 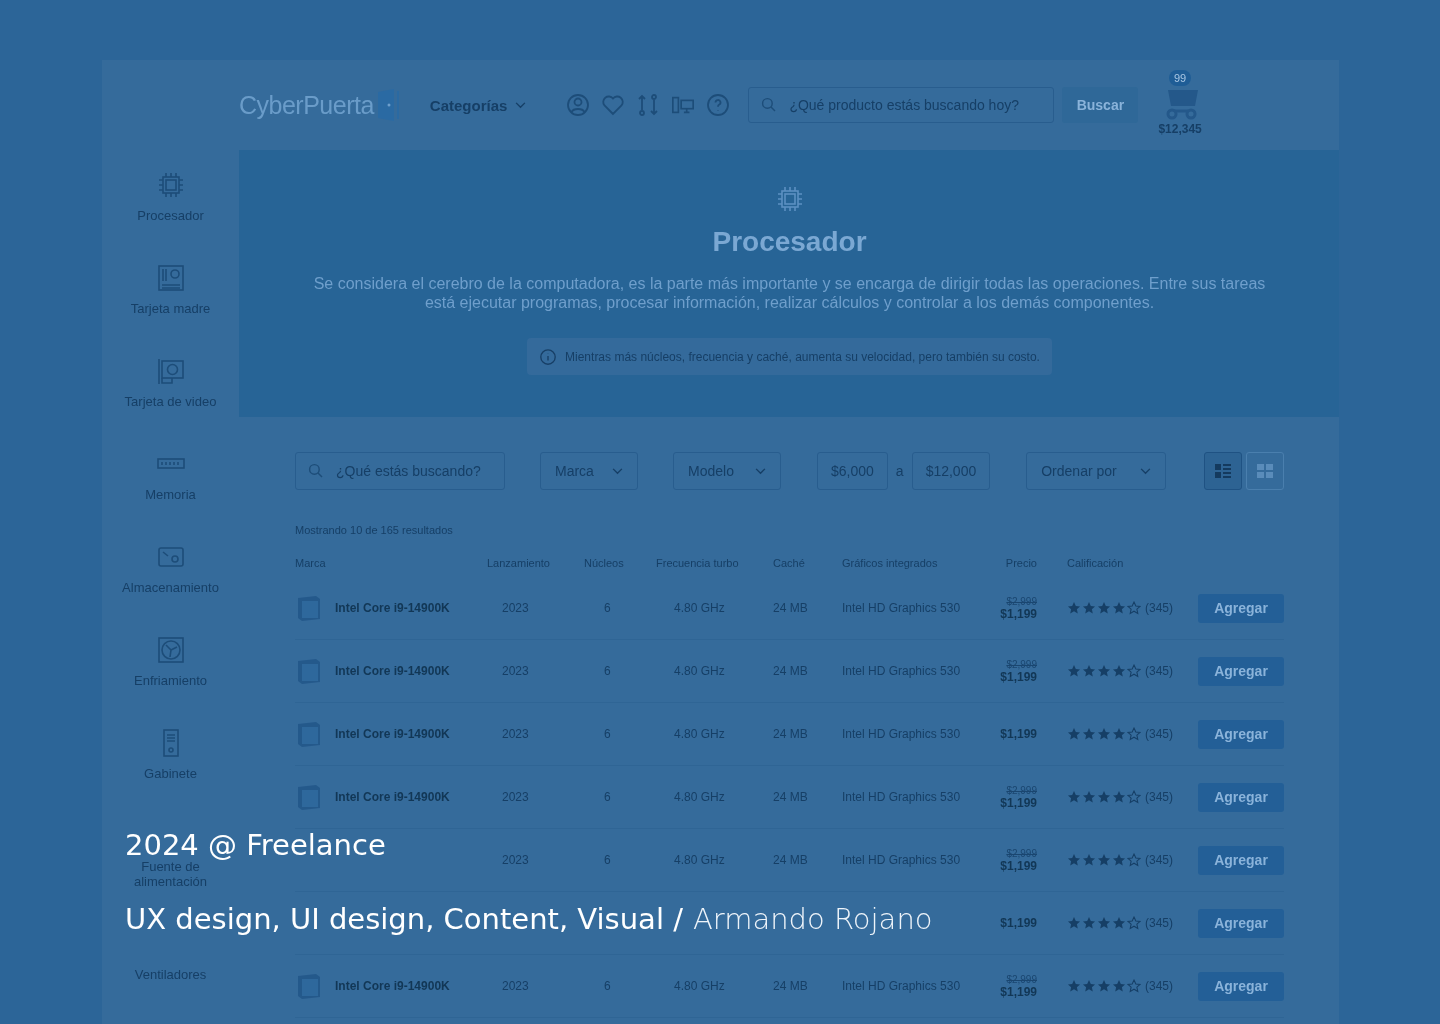 I want to click on hero-title: Procesador, so click(x=789, y=242).